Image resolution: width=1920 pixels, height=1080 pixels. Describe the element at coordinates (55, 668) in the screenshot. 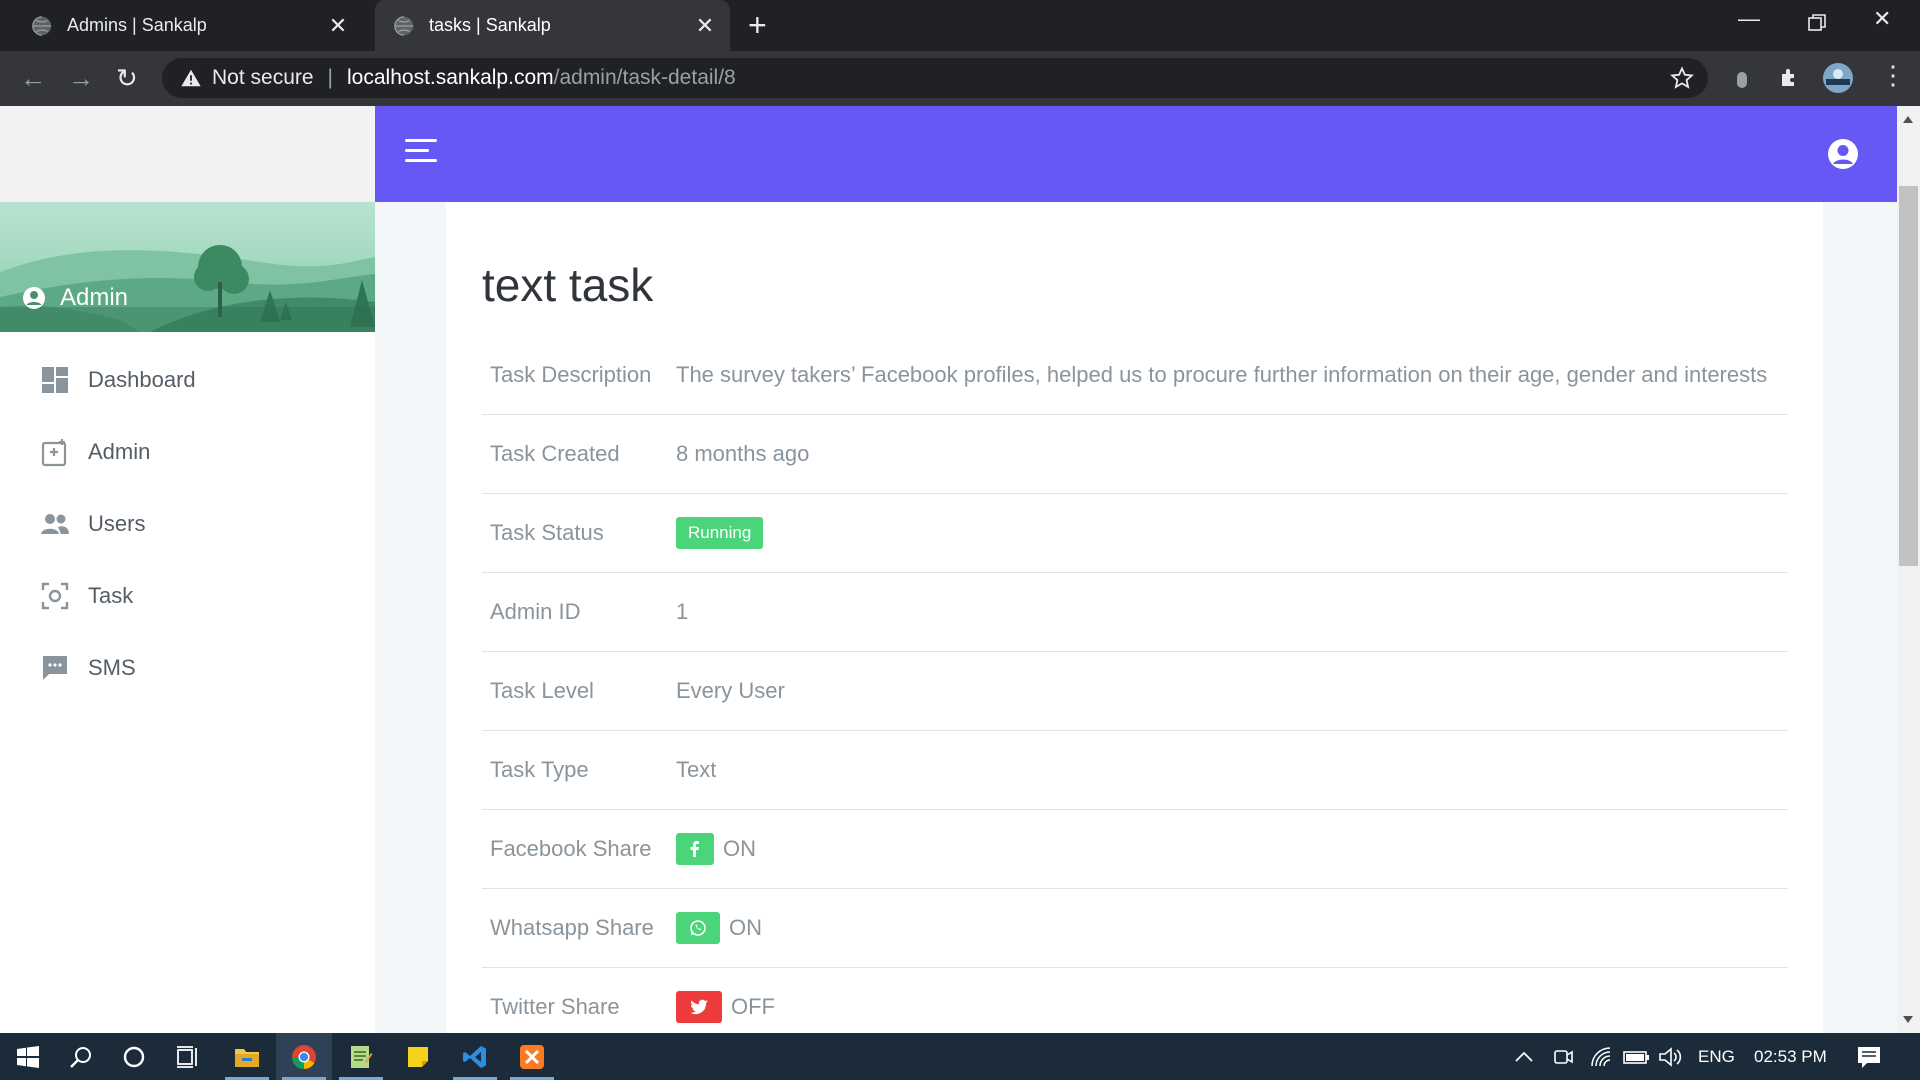

I see `sms-icon` at that location.